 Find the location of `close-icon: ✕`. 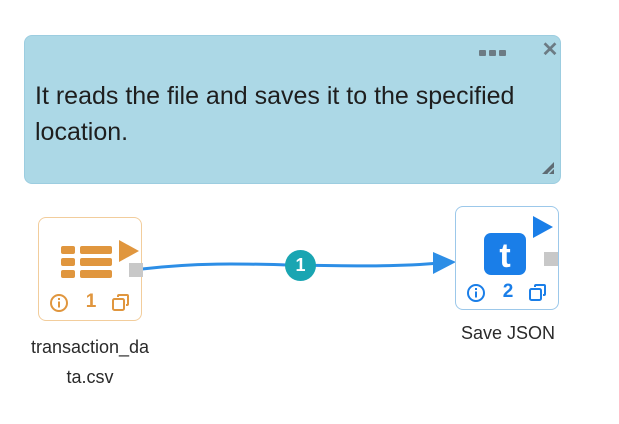

close-icon: ✕ is located at coordinates (550, 50).